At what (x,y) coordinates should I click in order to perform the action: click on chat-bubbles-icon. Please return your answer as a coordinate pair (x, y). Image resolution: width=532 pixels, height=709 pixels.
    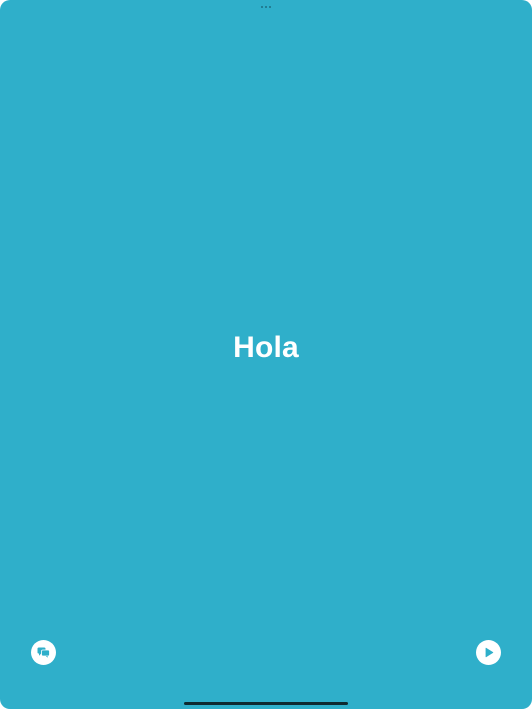
    Looking at the image, I should click on (43, 652).